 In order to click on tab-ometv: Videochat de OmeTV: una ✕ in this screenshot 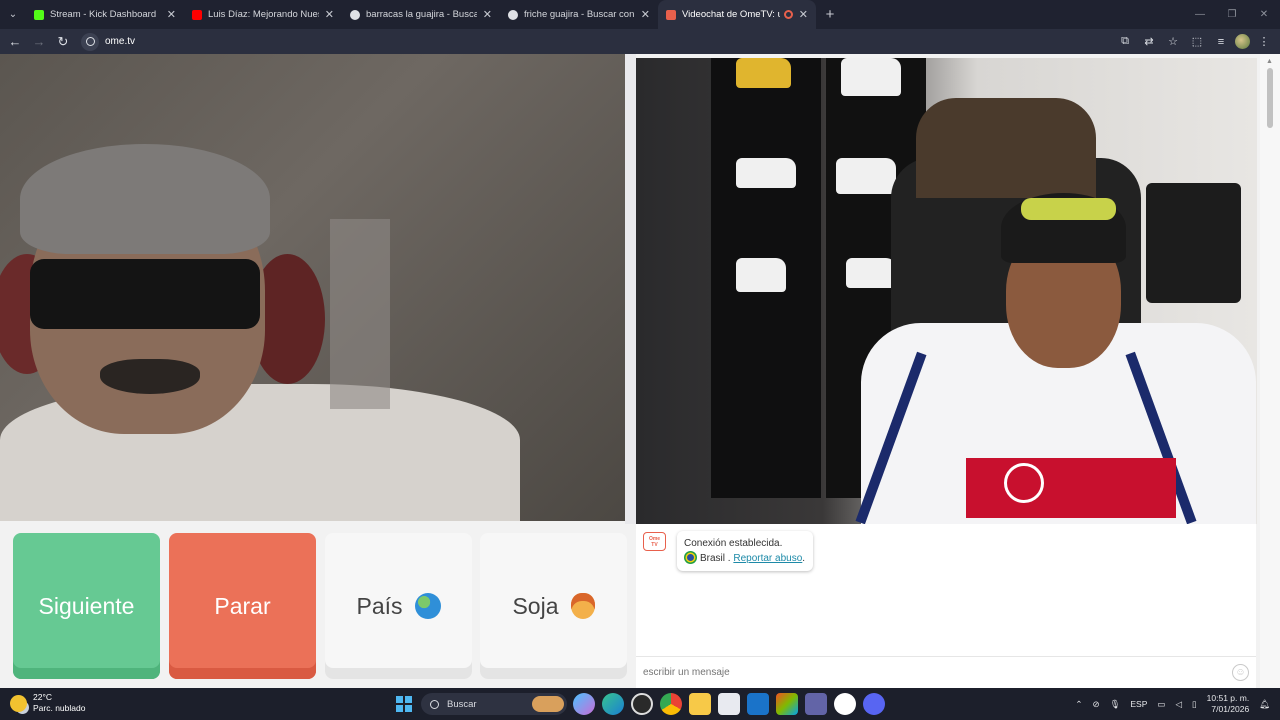, I will do `click(737, 14)`.